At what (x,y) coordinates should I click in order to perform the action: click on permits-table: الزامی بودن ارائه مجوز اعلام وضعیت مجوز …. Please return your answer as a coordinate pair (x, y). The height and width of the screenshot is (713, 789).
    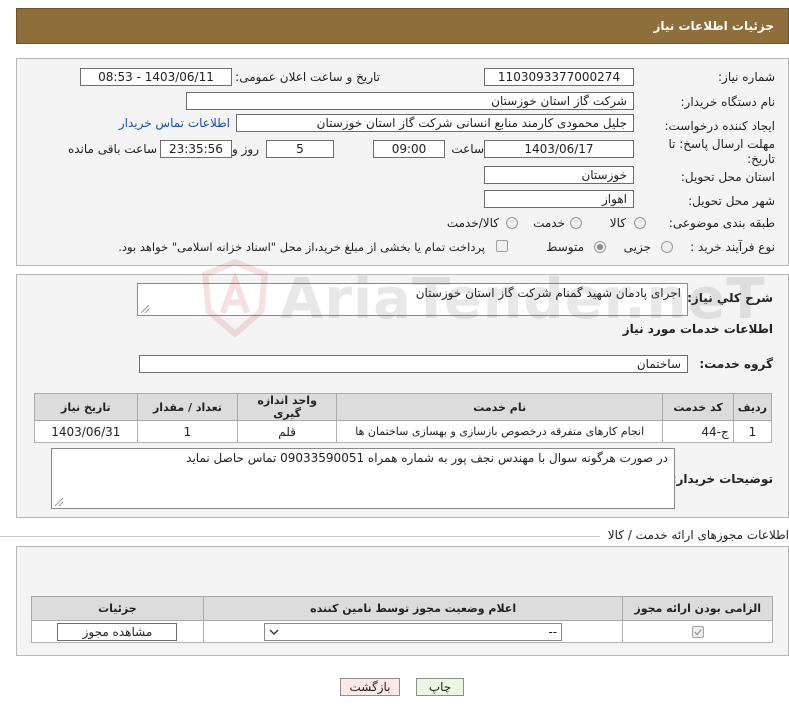
    Looking at the image, I should click on (402, 619).